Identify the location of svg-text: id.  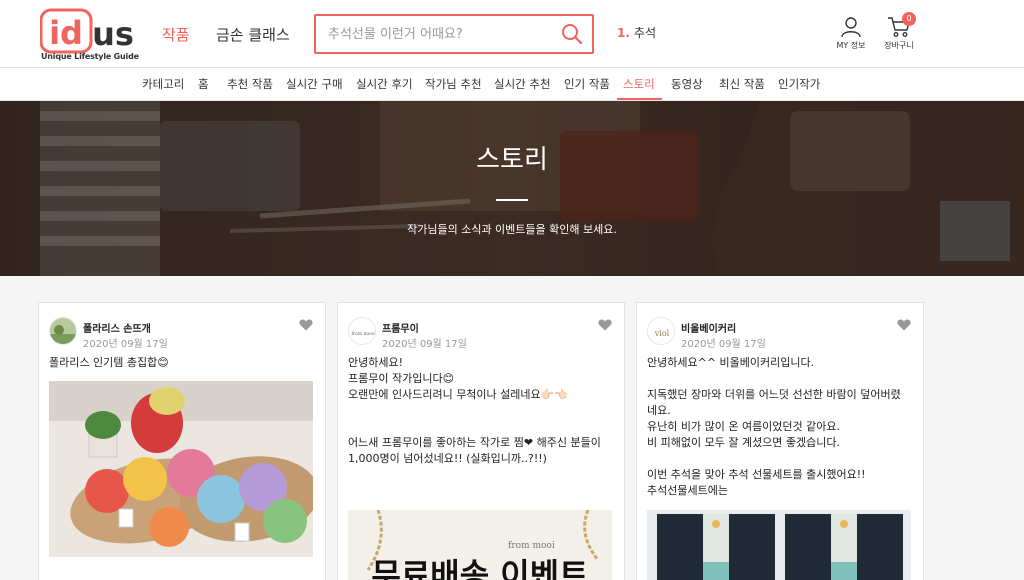
(66, 33).